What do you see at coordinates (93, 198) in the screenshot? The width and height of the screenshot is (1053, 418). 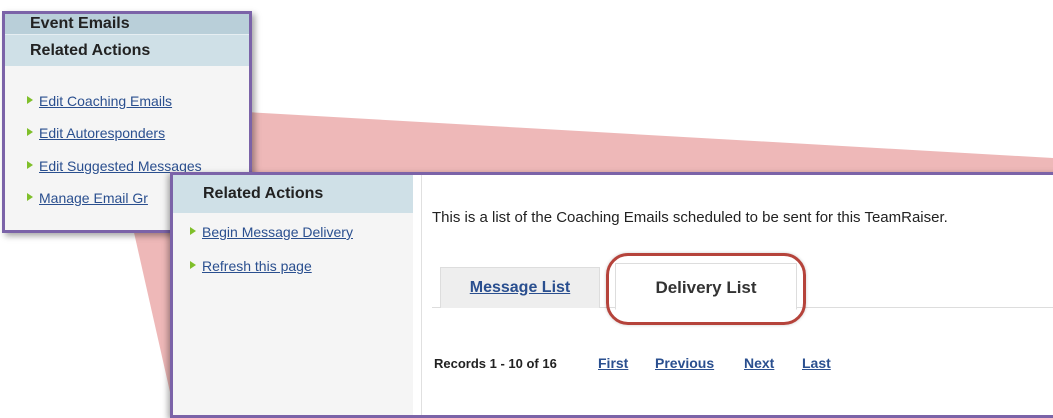 I see `manage-email-groups-link: Manage Email Gr` at bounding box center [93, 198].